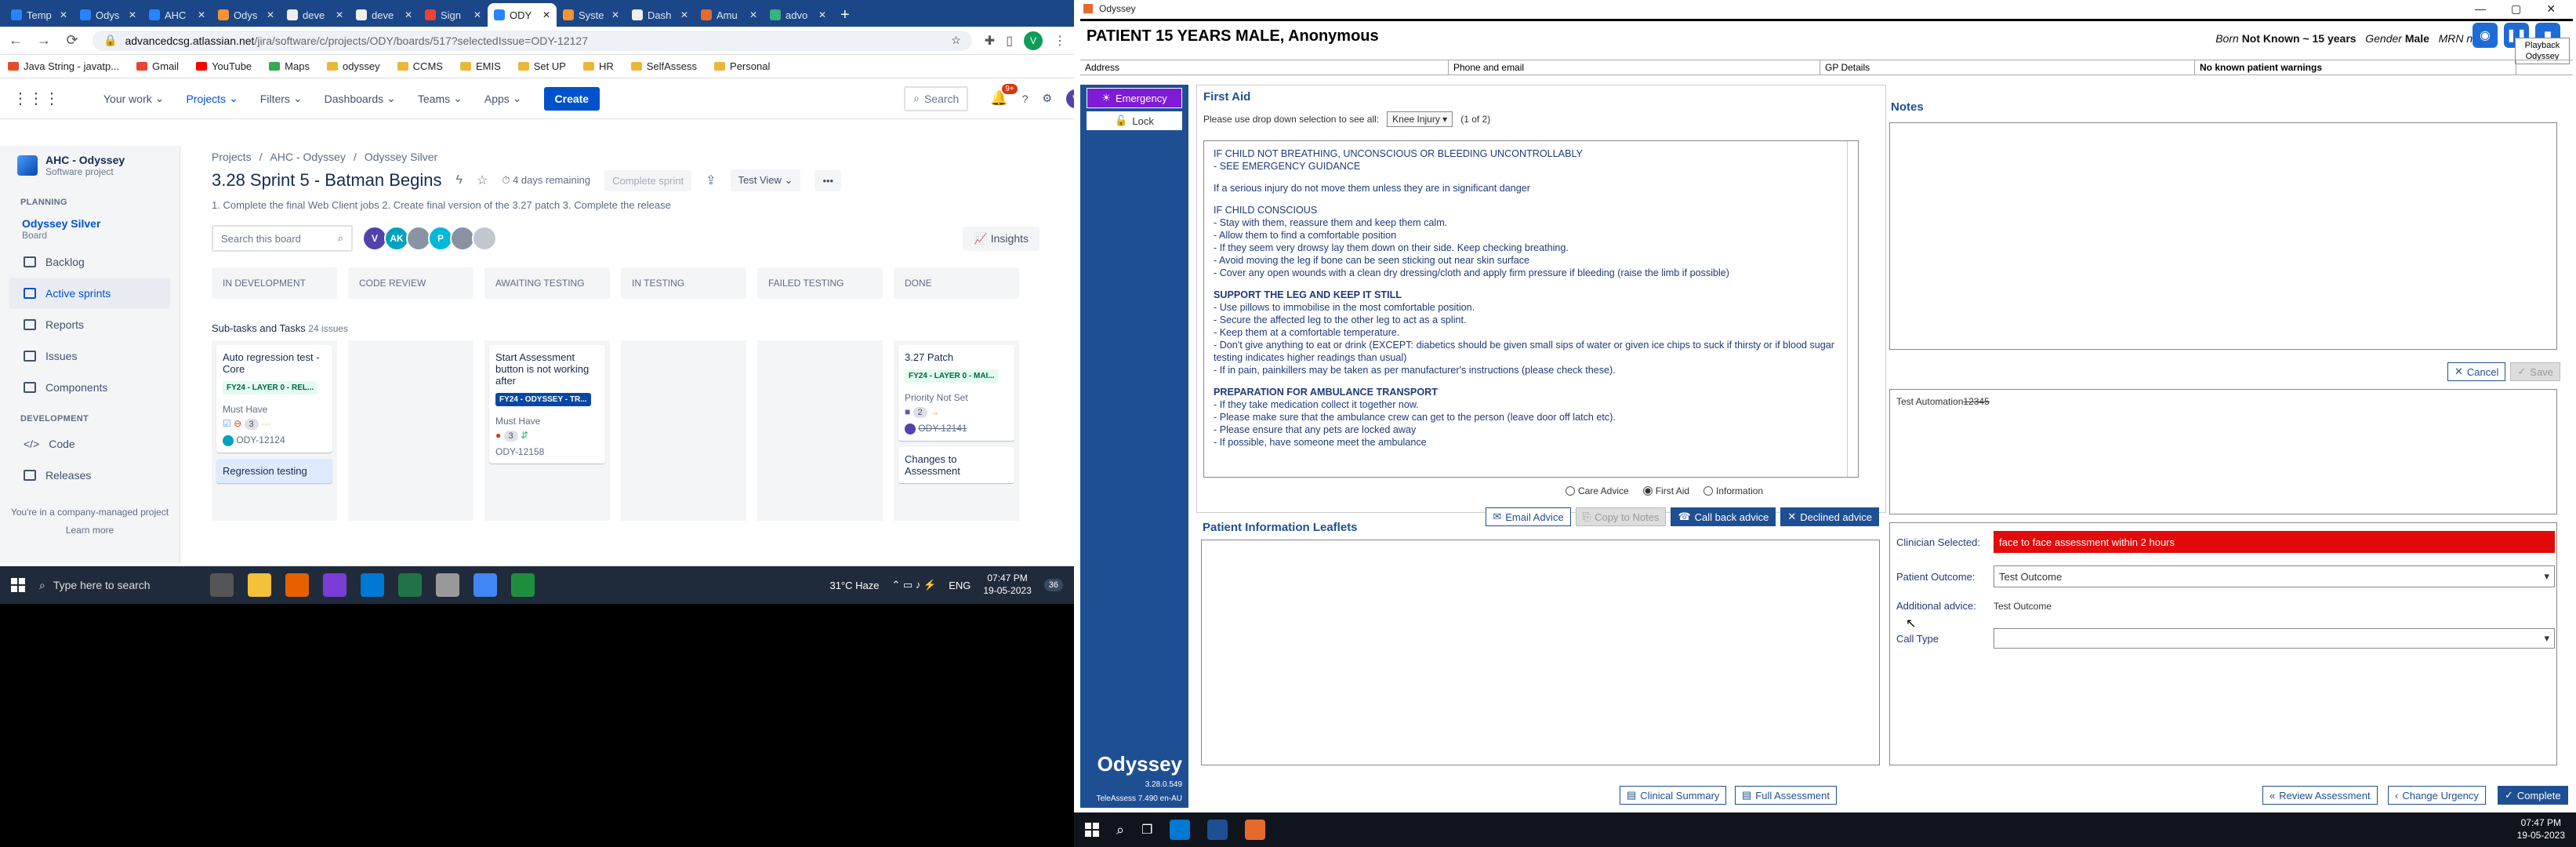 The height and width of the screenshot is (847, 2576). Describe the element at coordinates (2275, 542) in the screenshot. I see `clinician-selected-field: face to face assessment within 2 hours` at that location.